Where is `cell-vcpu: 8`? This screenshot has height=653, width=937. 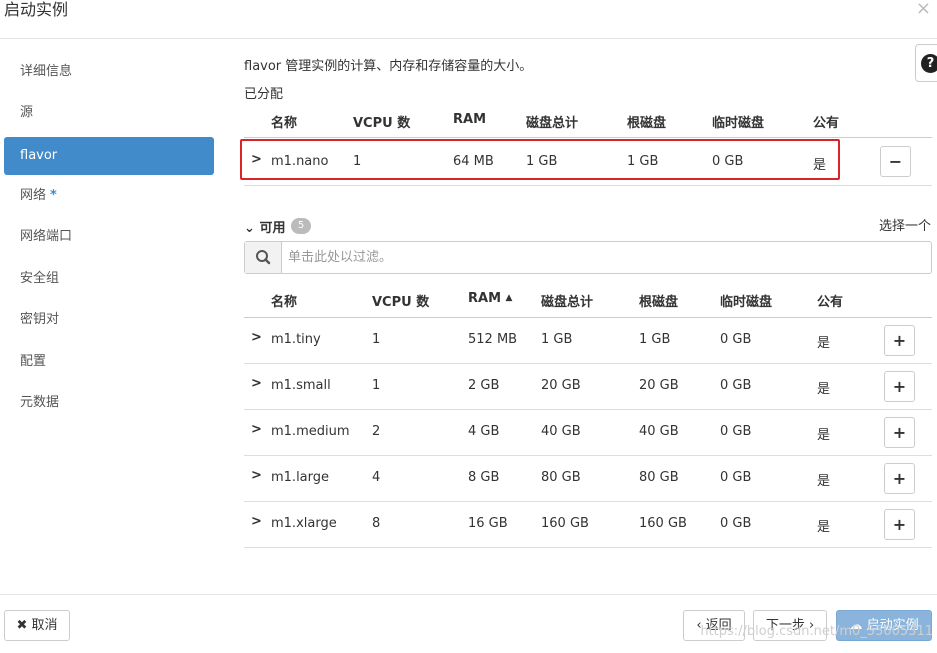
cell-vcpu: 8 is located at coordinates (376, 523).